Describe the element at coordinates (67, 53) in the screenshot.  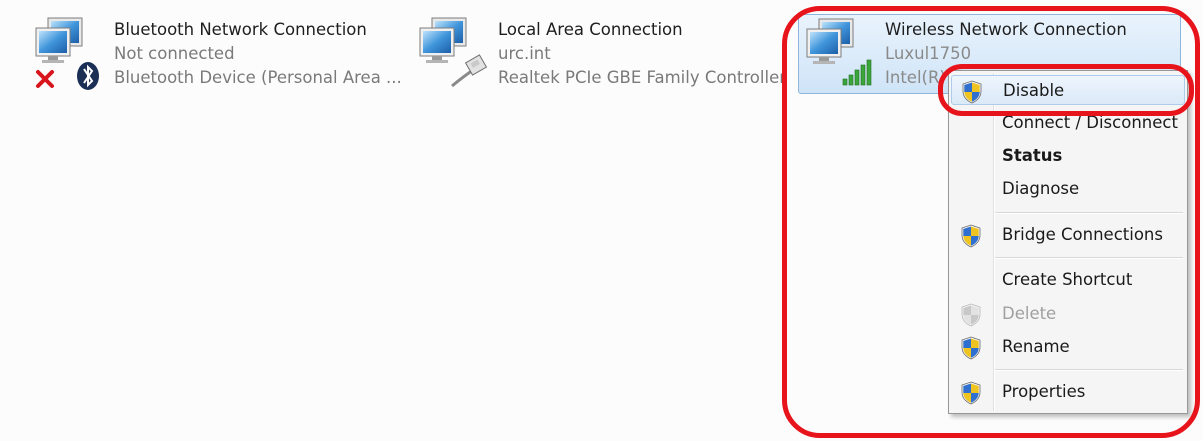
I see `bluetooth-network-adapter-icon` at that location.